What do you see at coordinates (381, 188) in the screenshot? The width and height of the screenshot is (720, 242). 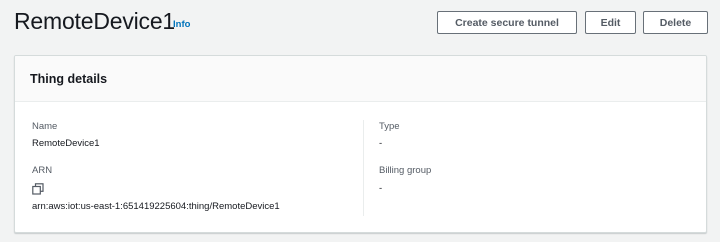 I see `billing-group-value: -` at bounding box center [381, 188].